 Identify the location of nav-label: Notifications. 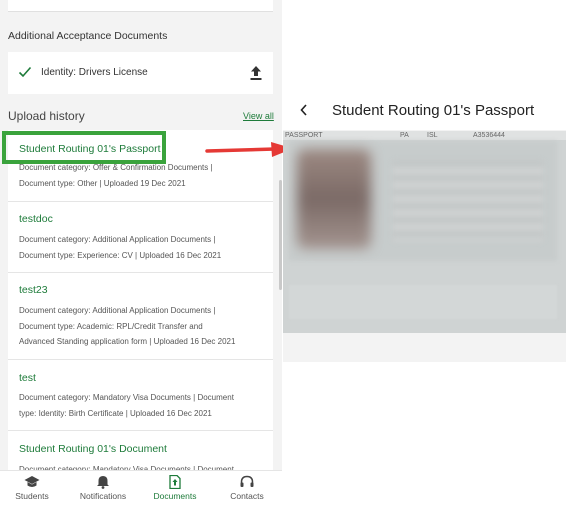
(103, 496).